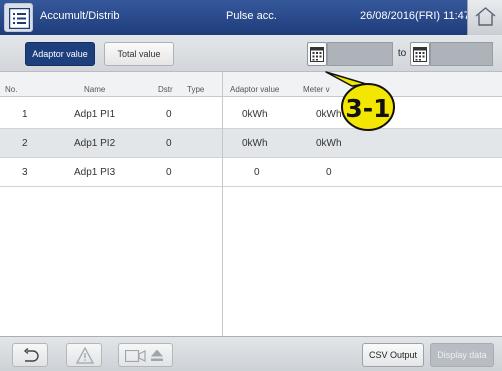  What do you see at coordinates (95, 172) in the screenshot?
I see `row-name: Adp1 PI3` at bounding box center [95, 172].